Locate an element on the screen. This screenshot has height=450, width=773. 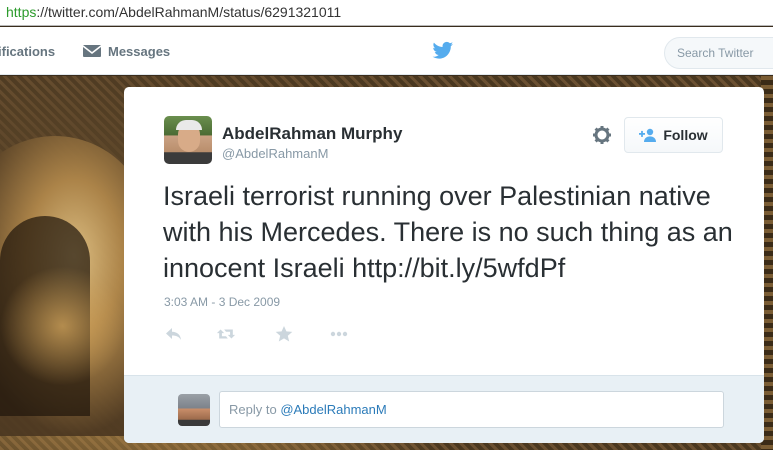
reply-prefix: Reply to is located at coordinates (255, 409).